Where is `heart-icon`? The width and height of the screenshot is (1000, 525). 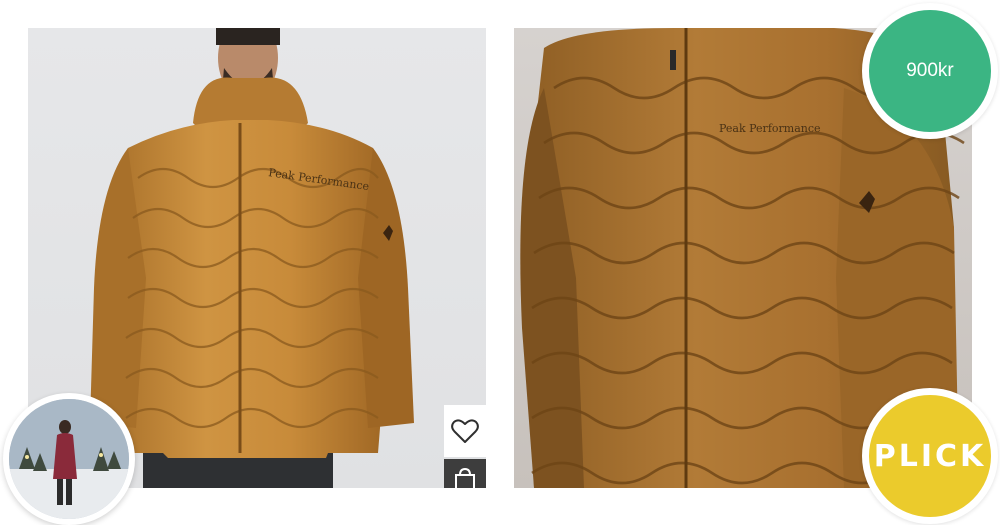 heart-icon is located at coordinates (465, 431).